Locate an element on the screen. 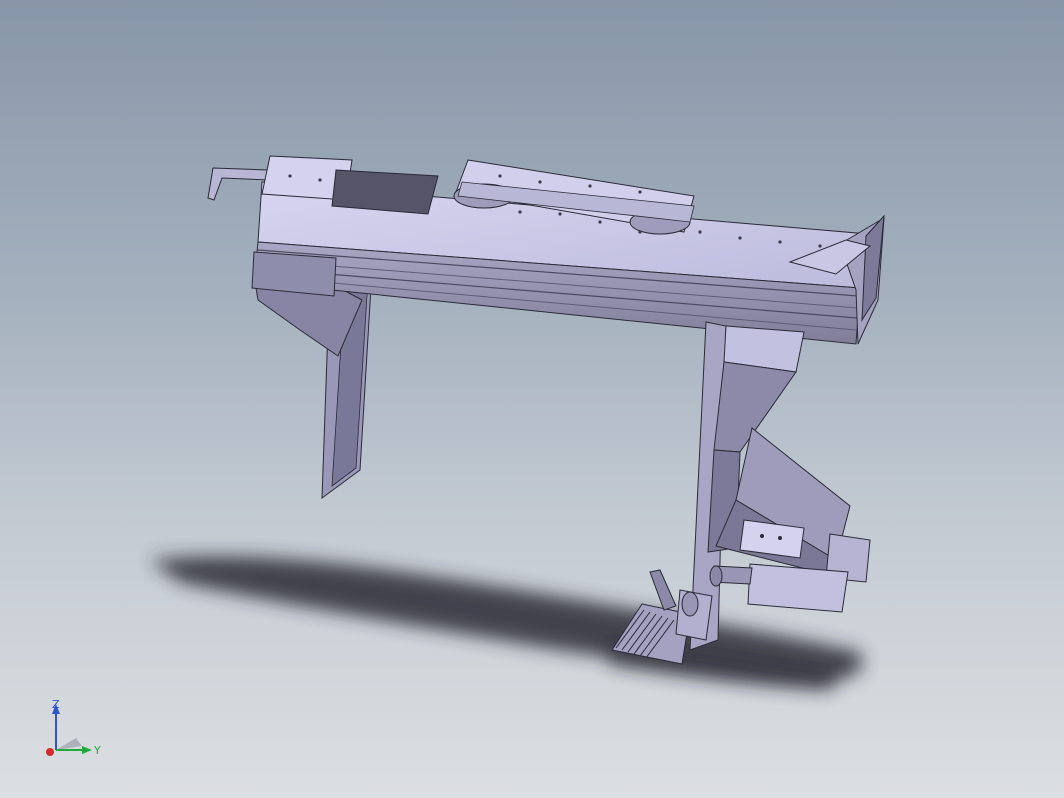 This screenshot has width=1064, height=798. triad-plane-icon is located at coordinates (69, 744).